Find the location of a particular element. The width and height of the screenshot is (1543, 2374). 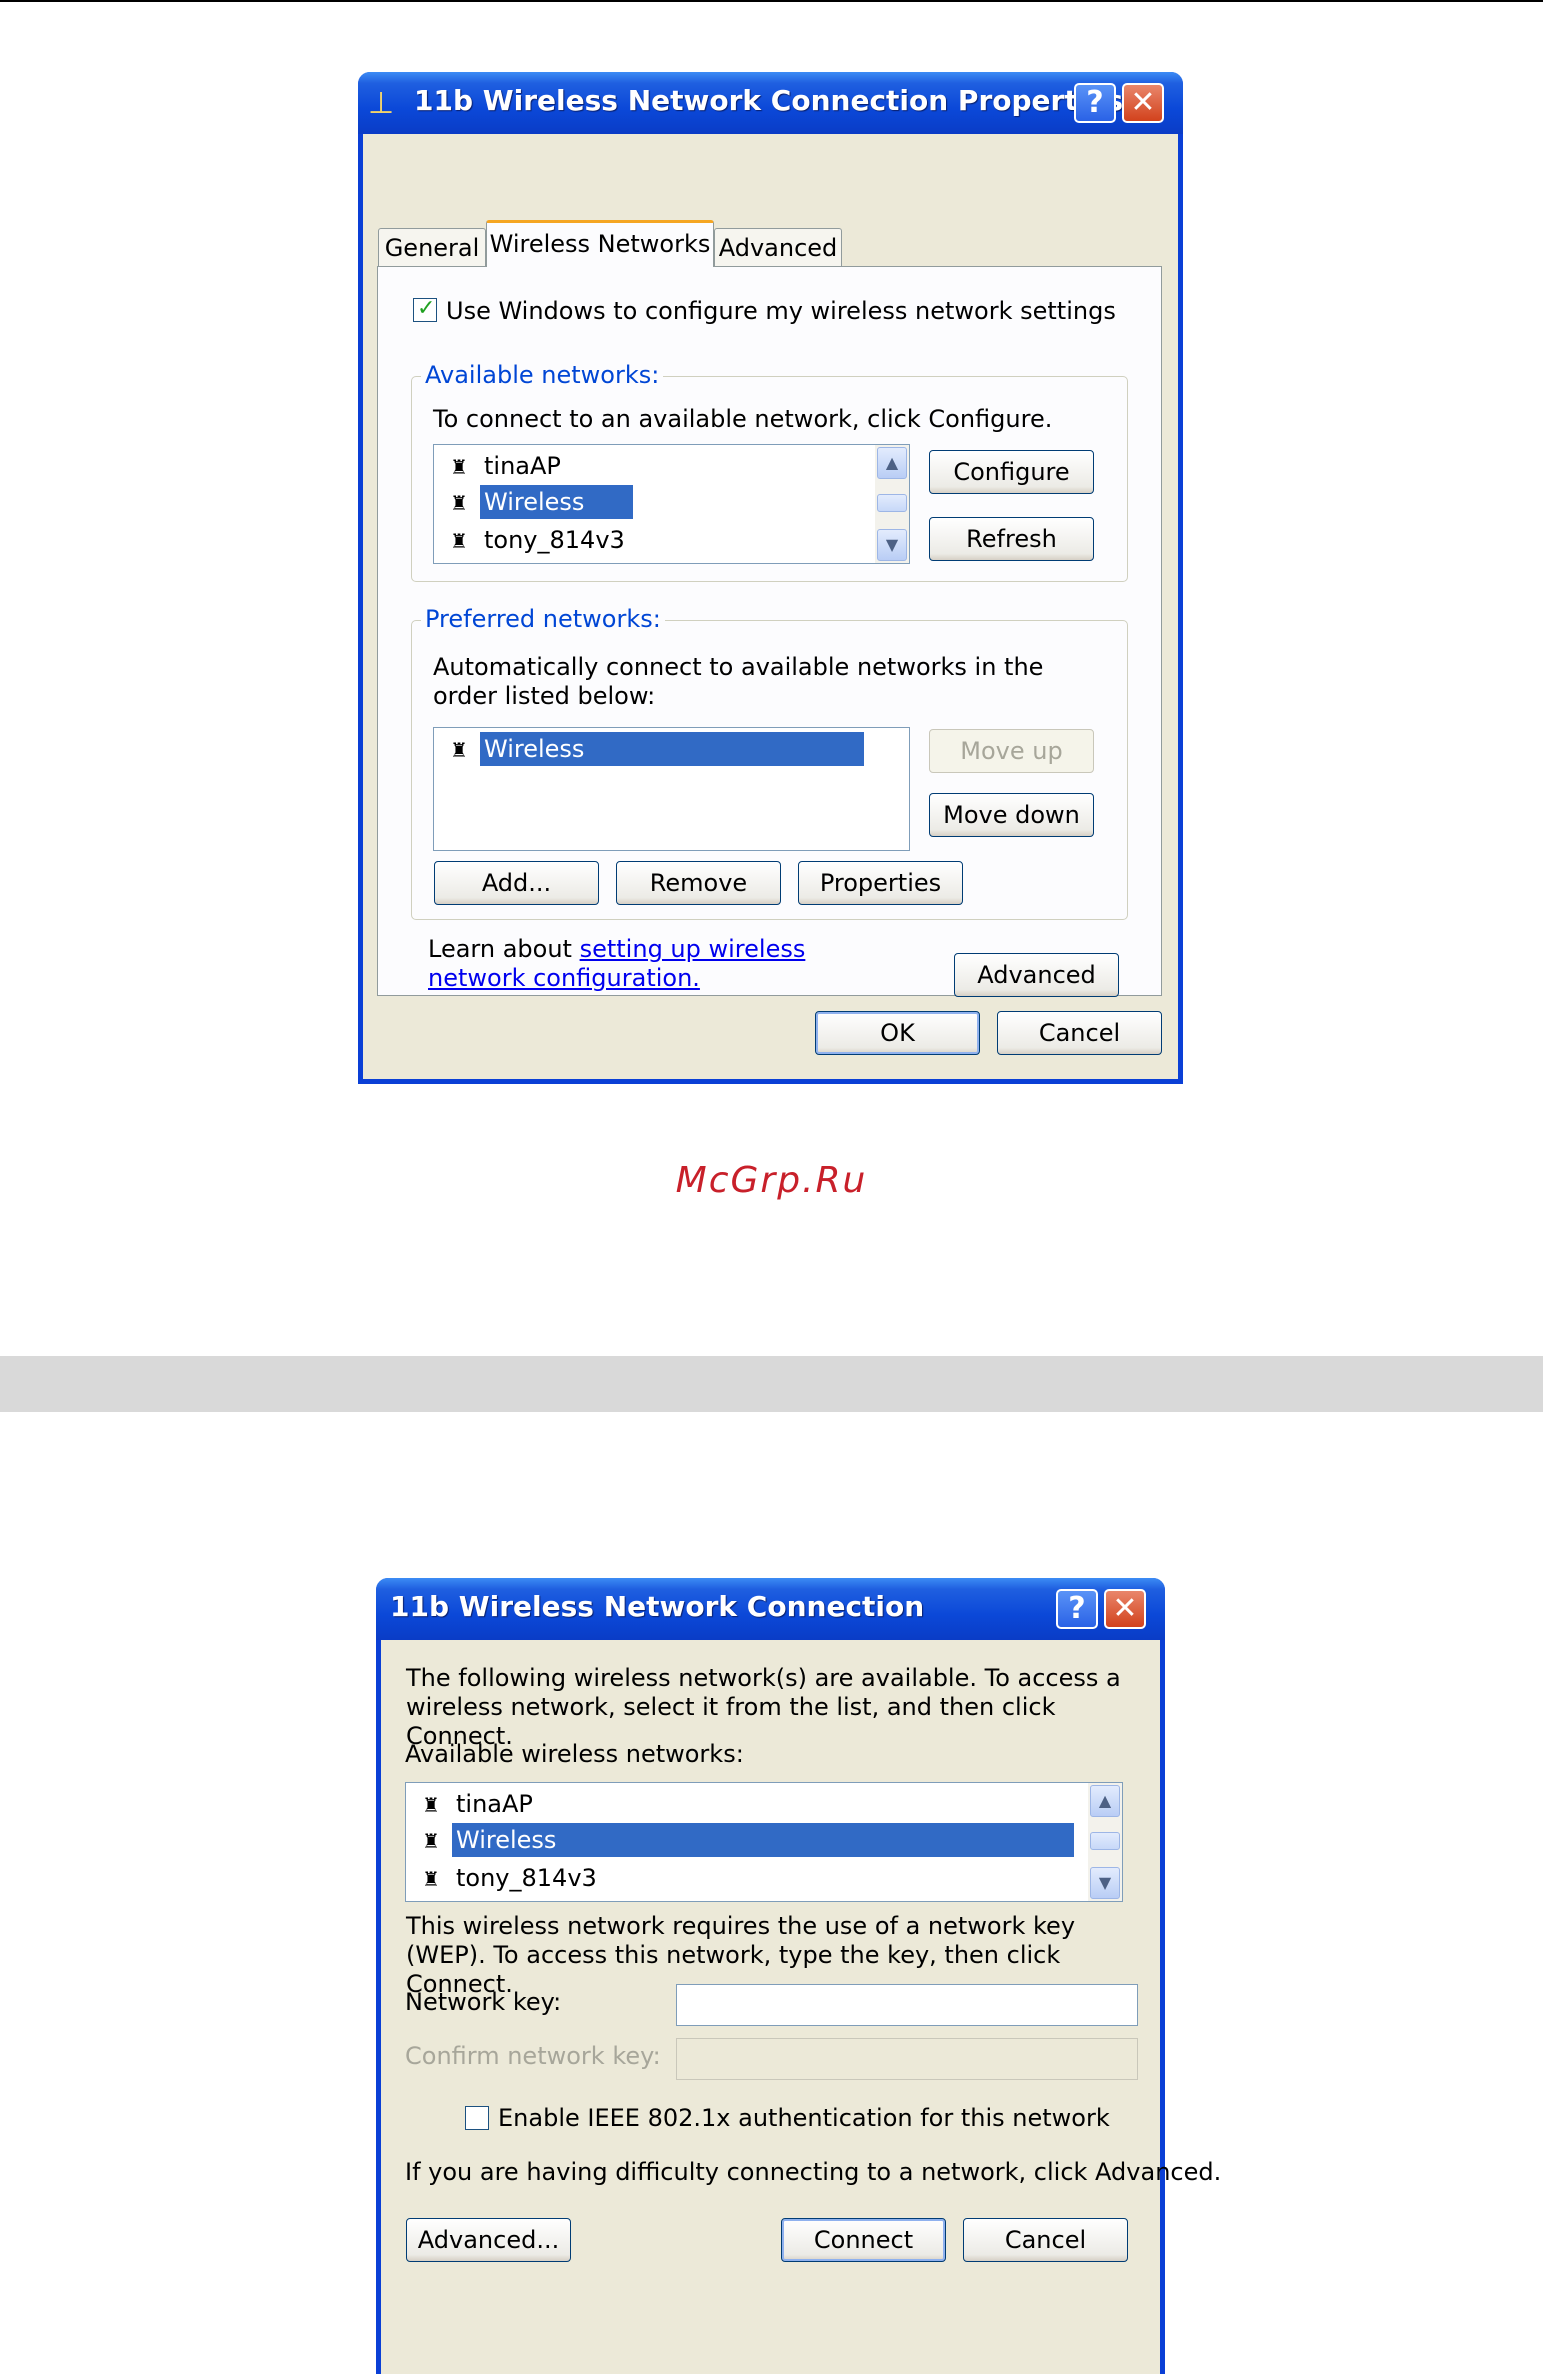

use-windows-checkbox: ✓ is located at coordinates (425, 309).